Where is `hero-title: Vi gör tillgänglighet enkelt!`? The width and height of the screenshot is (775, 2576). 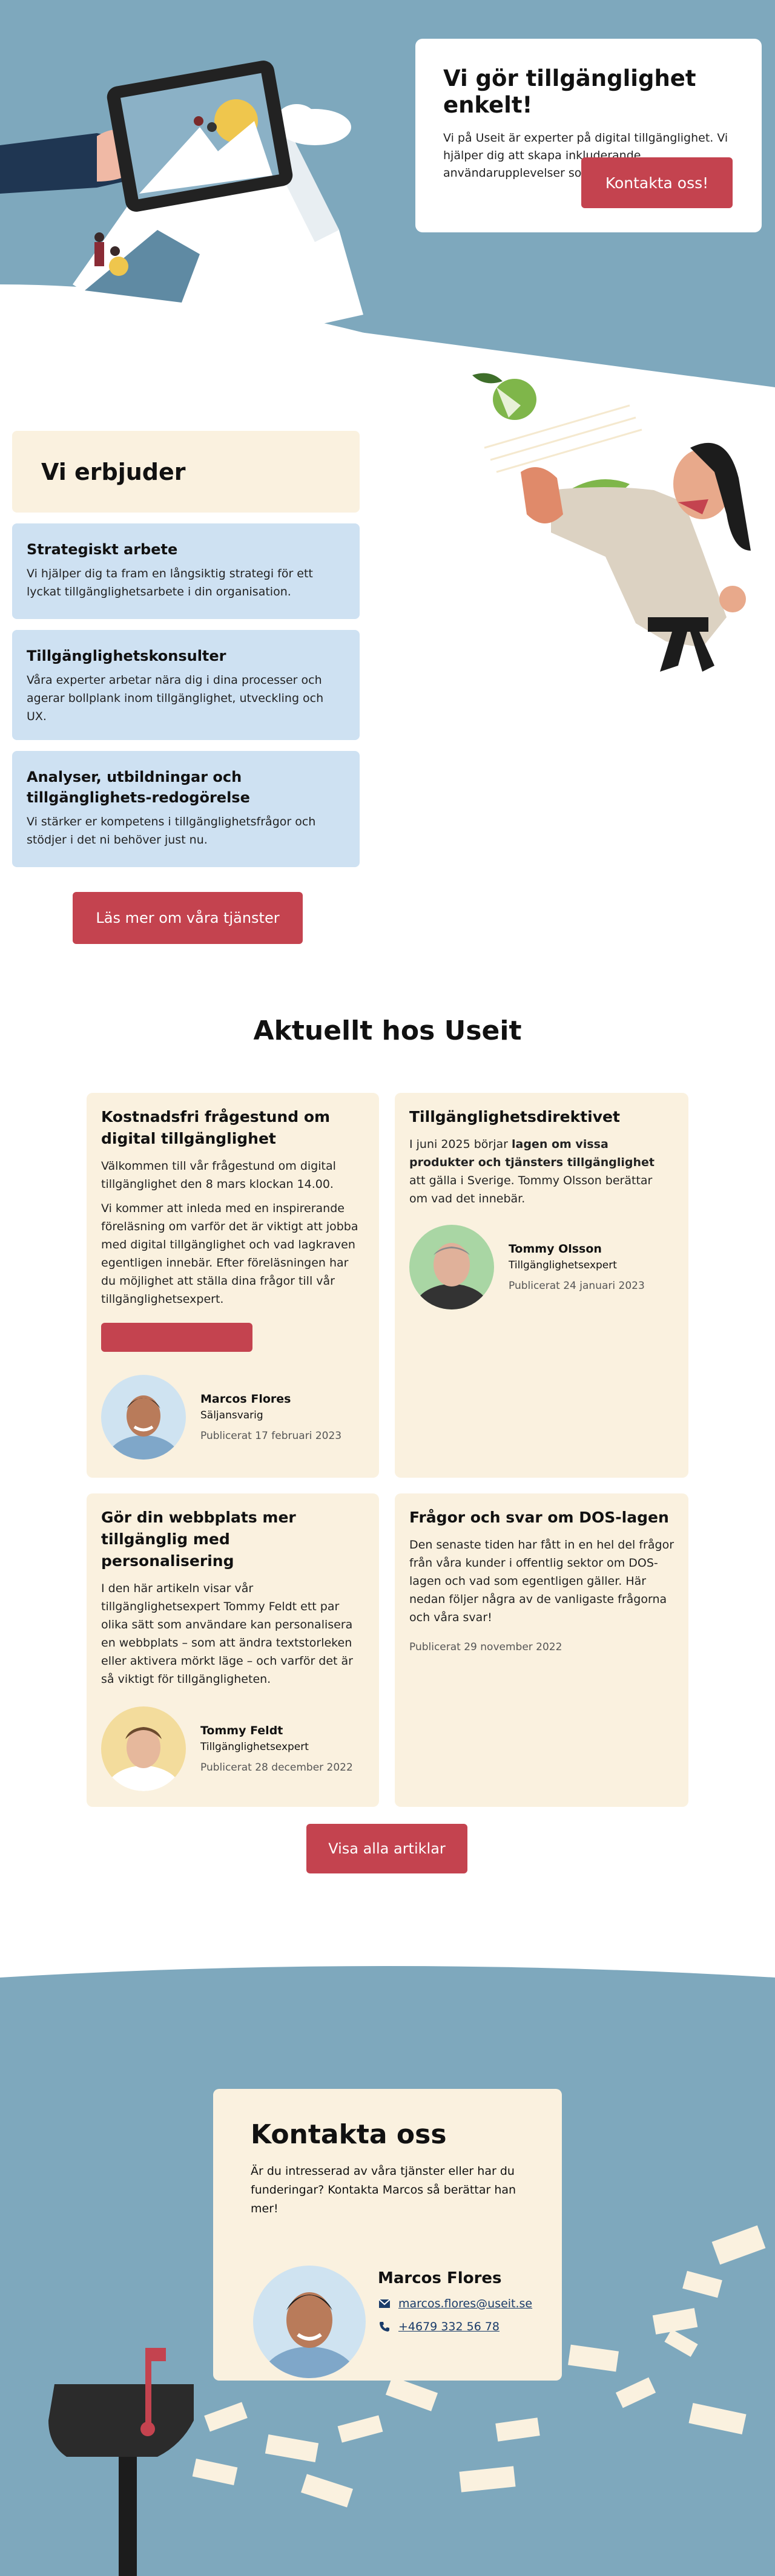
hero-title: Vi gör tillgänglighet enkelt! is located at coordinates (569, 91).